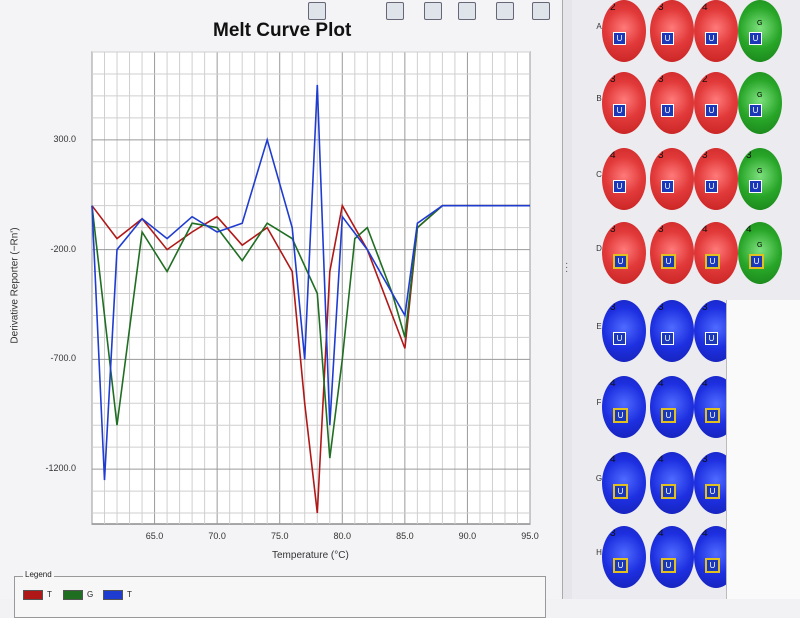 Image resolution: width=800 pixels, height=618 pixels. What do you see at coordinates (763, 449) in the screenshot?
I see `plate-empty-region` at bounding box center [763, 449].